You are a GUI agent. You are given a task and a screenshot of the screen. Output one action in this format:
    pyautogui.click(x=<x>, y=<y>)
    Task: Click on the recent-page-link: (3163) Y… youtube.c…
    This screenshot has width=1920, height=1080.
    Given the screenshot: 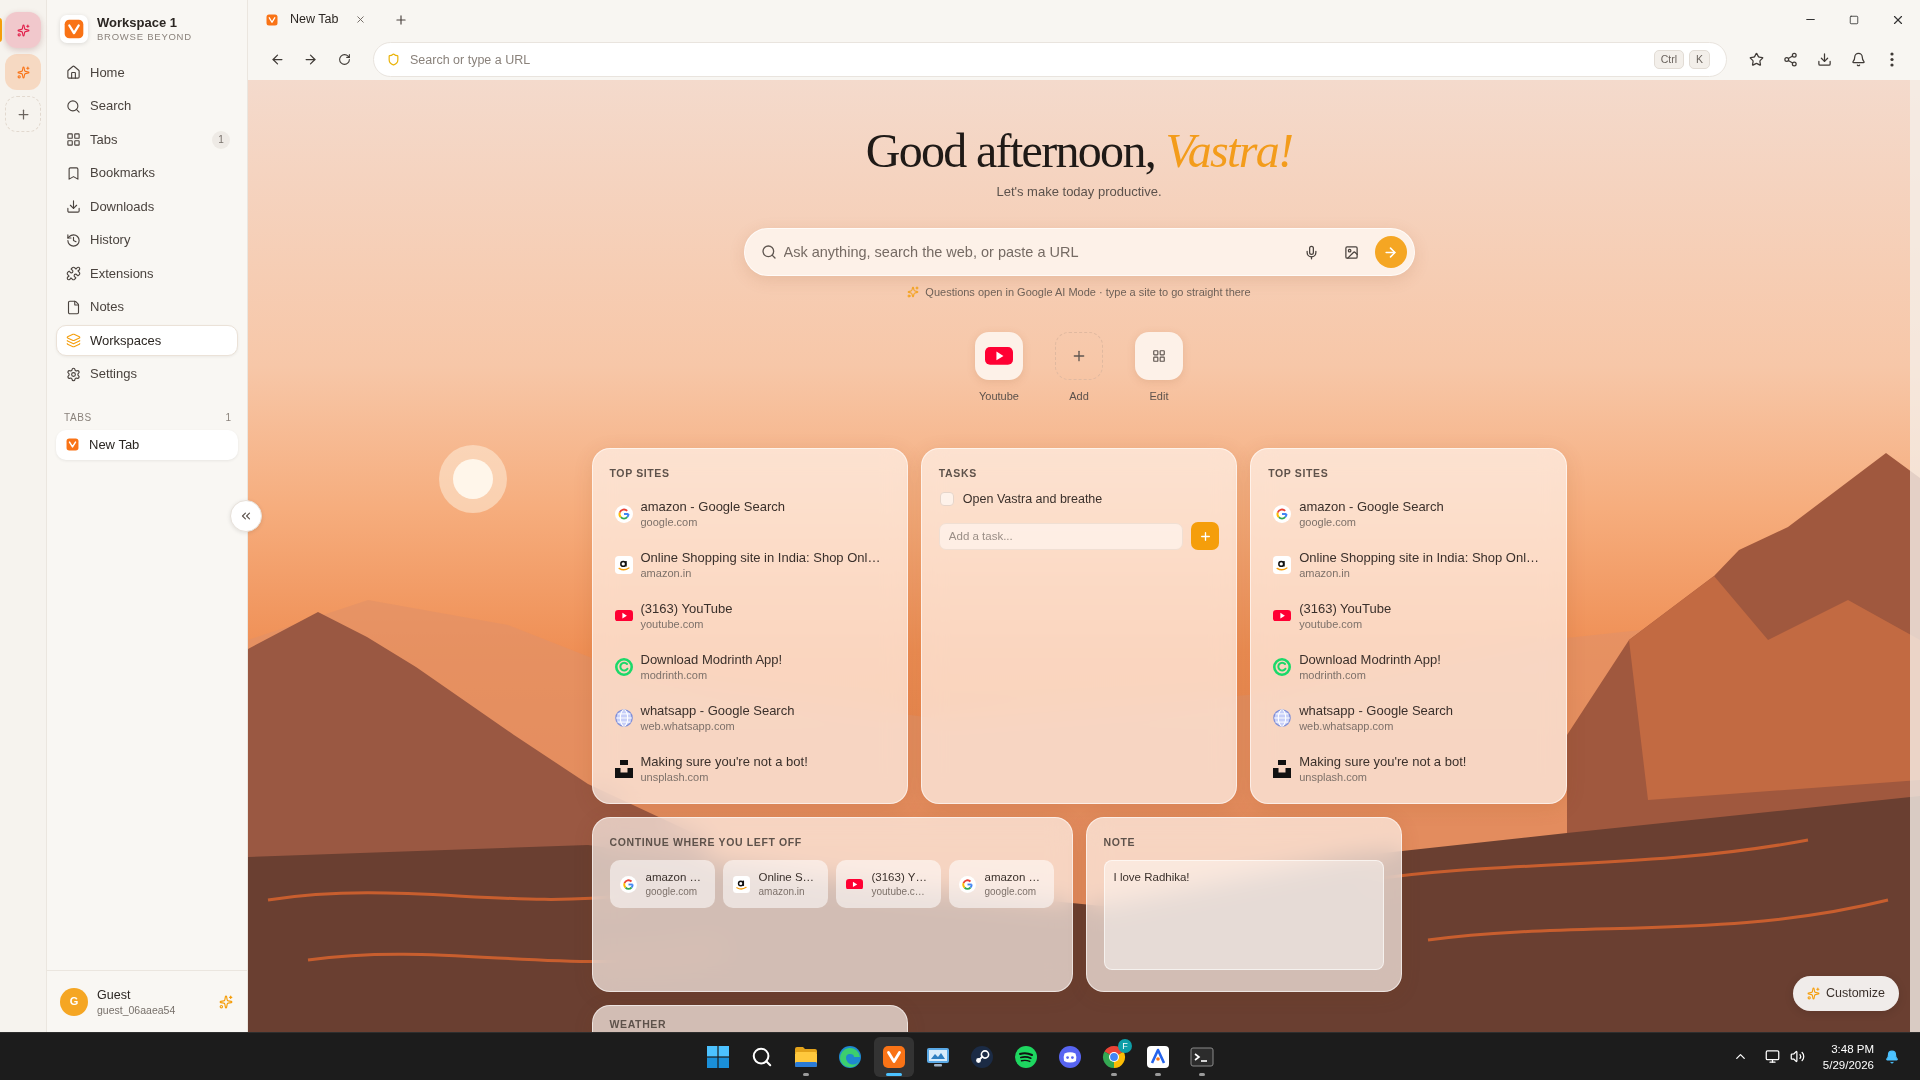 What is the action you would take?
    pyautogui.click(x=888, y=884)
    